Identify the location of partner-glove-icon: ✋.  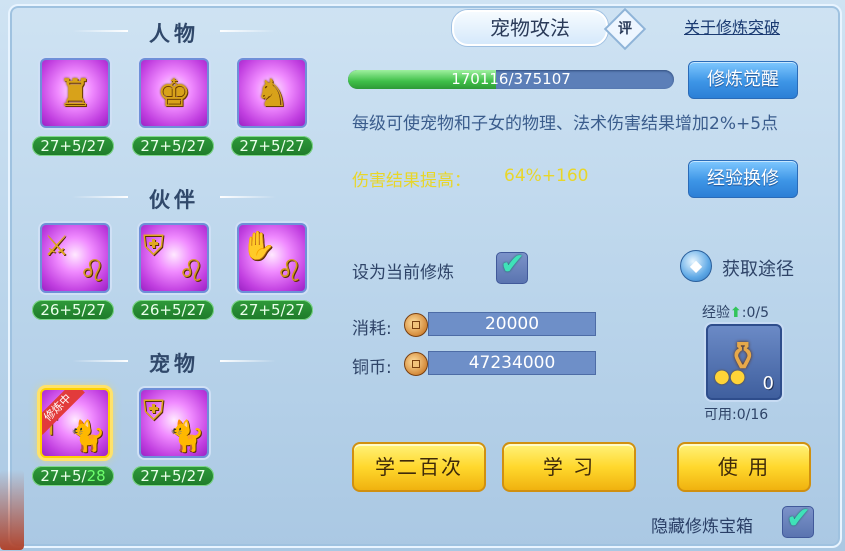
(258, 245).